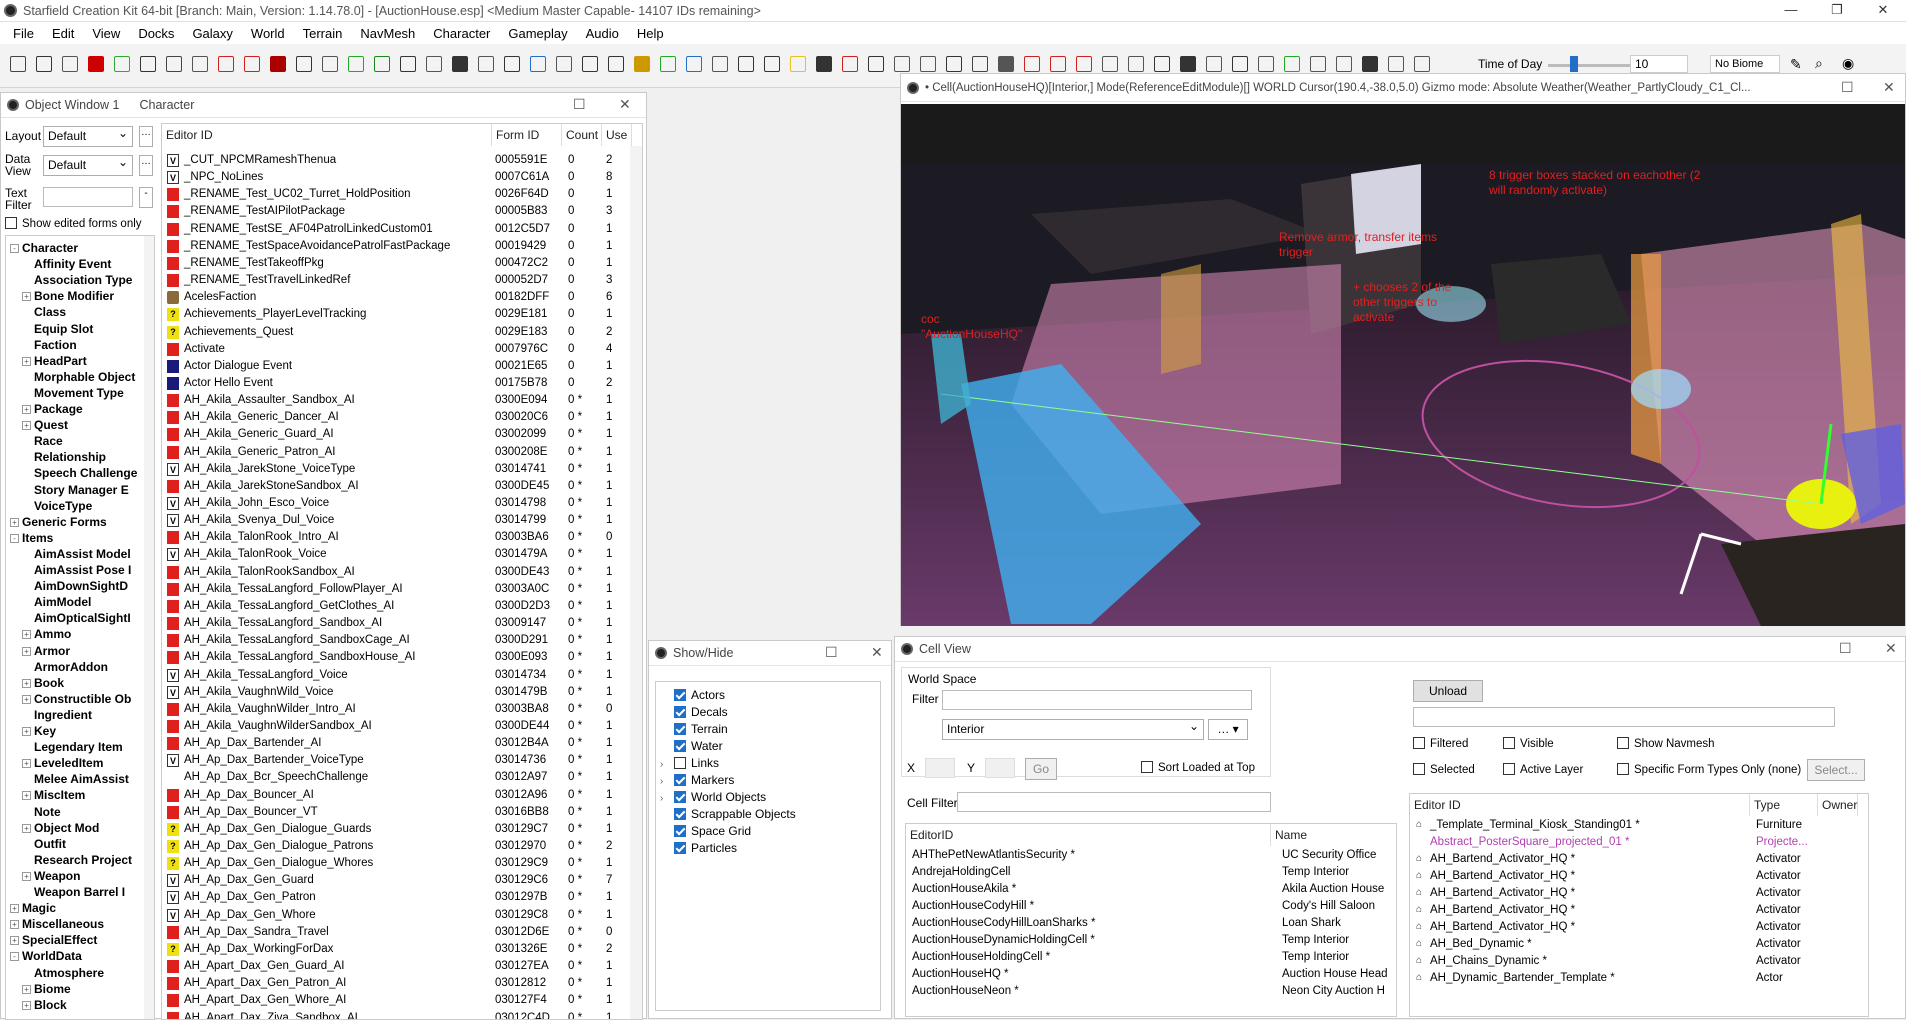 The height and width of the screenshot is (1020, 1906). Describe the element at coordinates (394, 915) in the screenshot. I see `list-row: VAH_Ap_Dax_Gen_Whore030129C80 *1` at that location.